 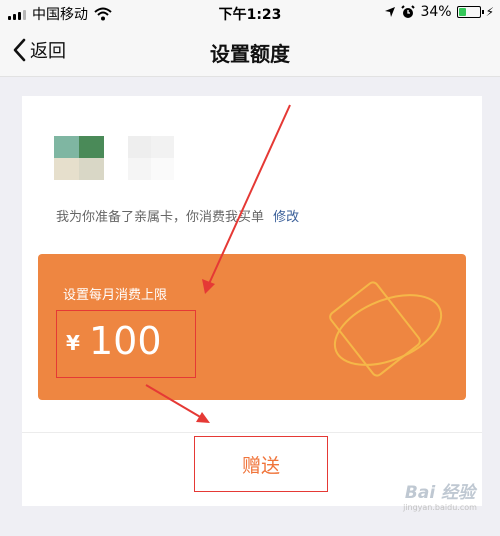 I want to click on currency-symbol: ¥, so click(x=73, y=343).